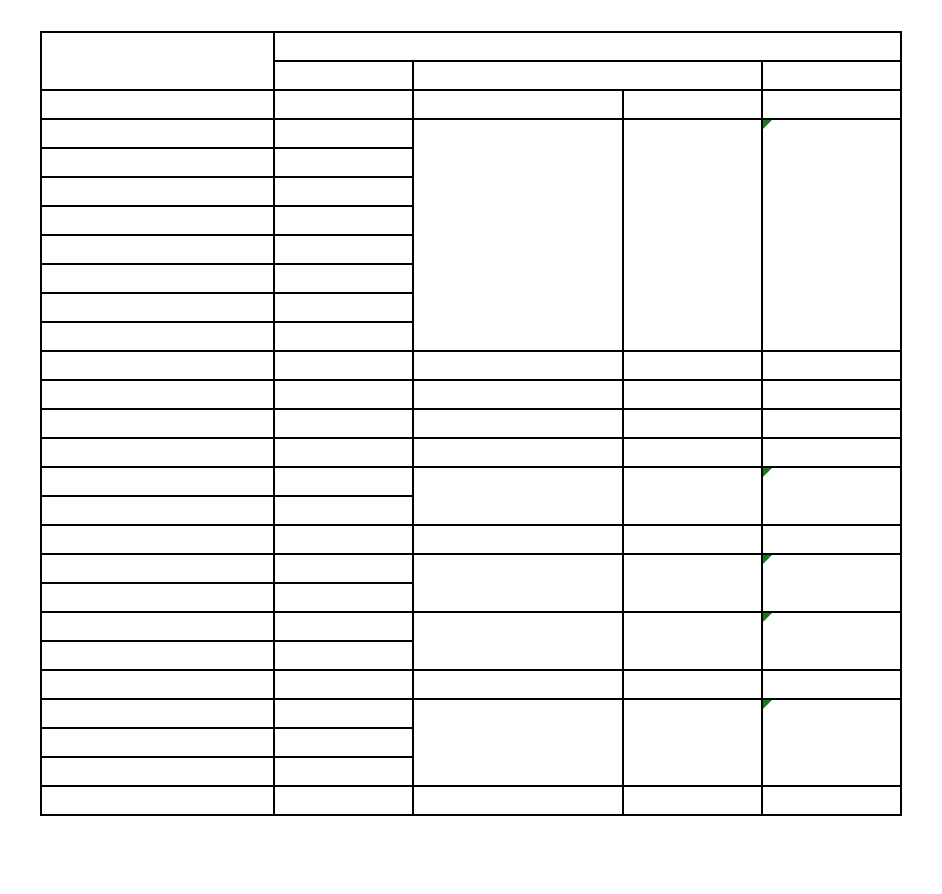 This screenshot has width=942, height=894. I want to click on ifc-count: 964, so click(343, 162).